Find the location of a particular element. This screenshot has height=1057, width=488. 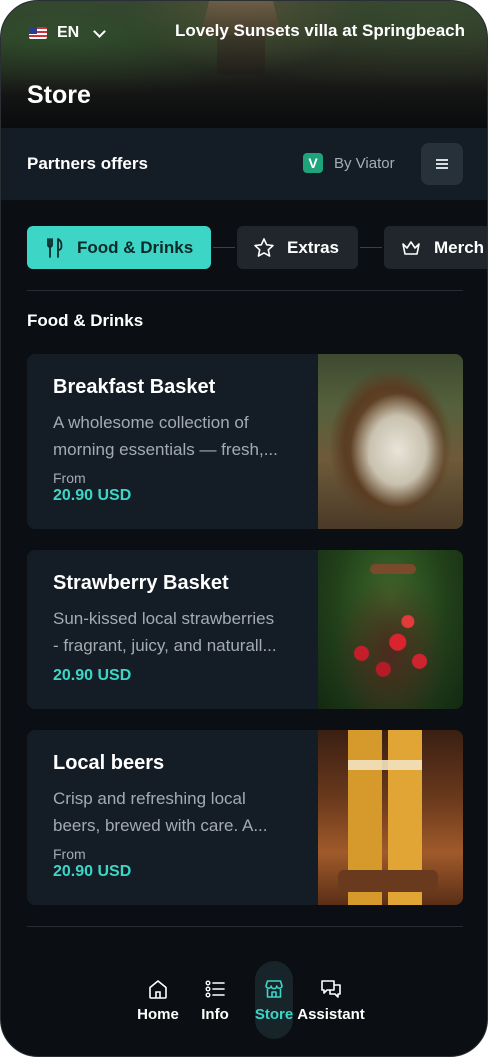

chevron-down-icon is located at coordinates (100, 31).